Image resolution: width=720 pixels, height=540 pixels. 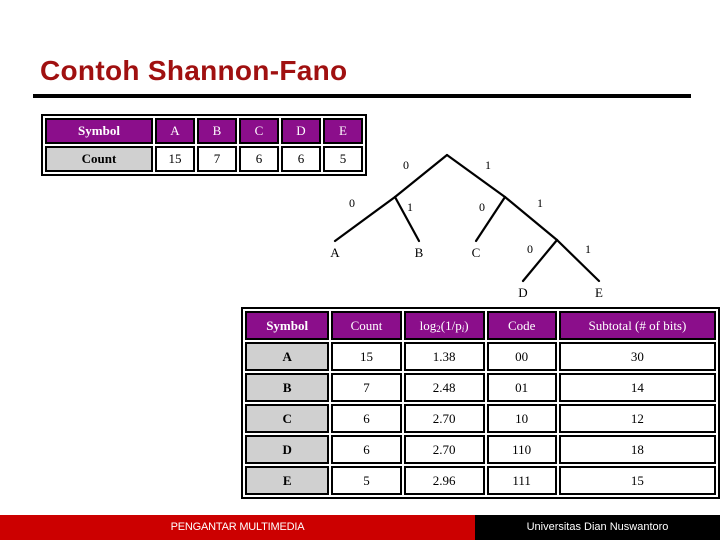 What do you see at coordinates (637, 356) in the screenshot?
I see `cell-subtotal: 30` at bounding box center [637, 356].